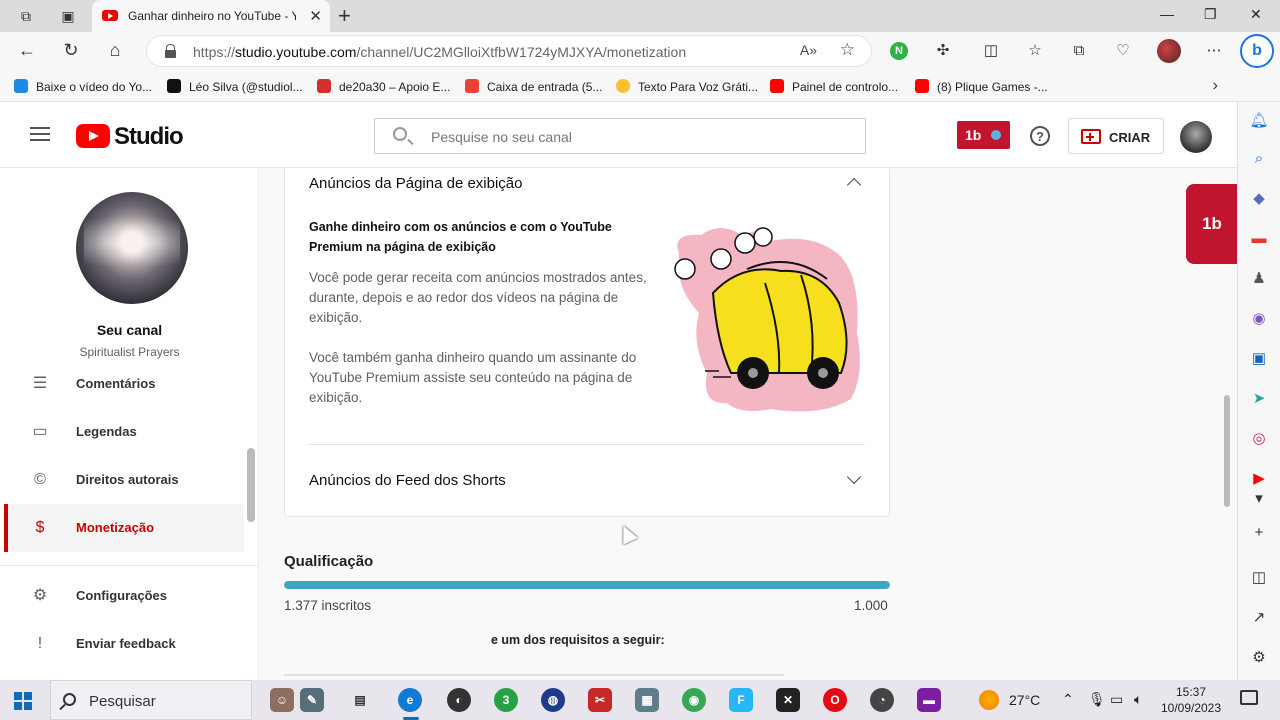  Describe the element at coordinates (882, 700) in the screenshot. I see `speedometer-app-icon: ◔` at that location.